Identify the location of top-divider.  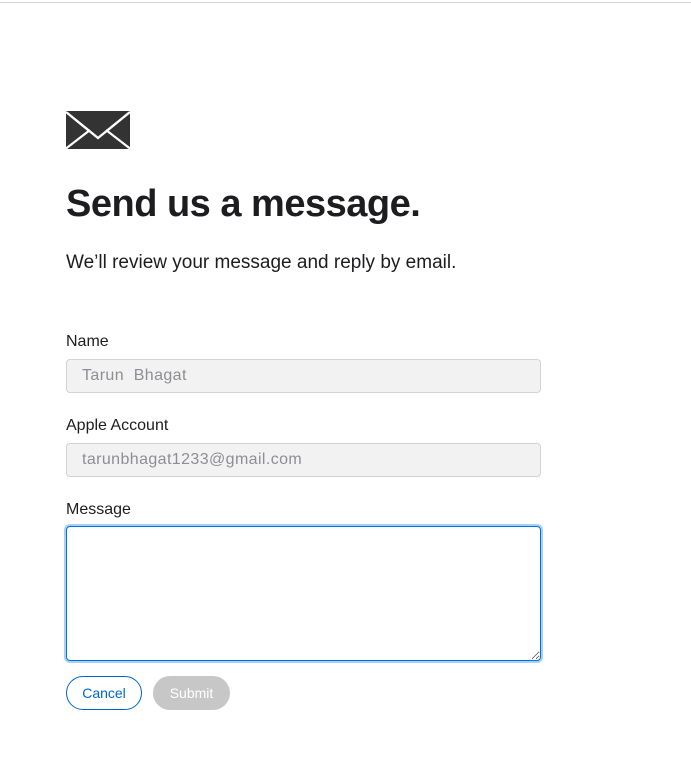
(345, 1).